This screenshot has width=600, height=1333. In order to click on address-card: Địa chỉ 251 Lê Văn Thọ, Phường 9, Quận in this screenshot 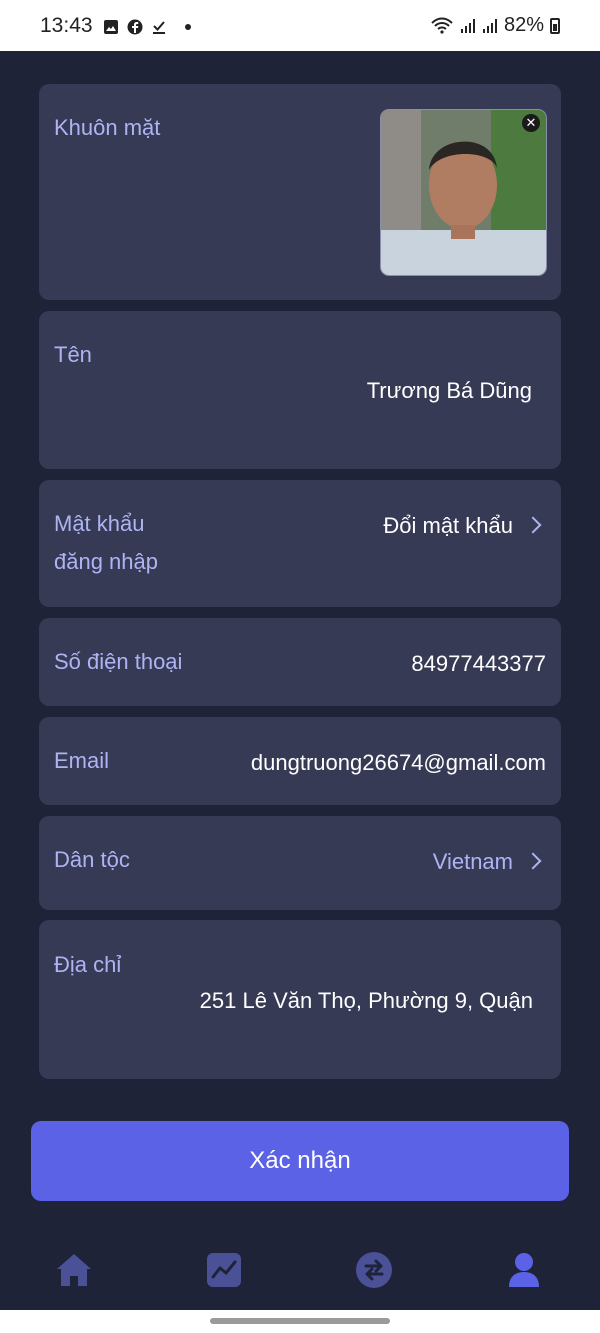, I will do `click(300, 999)`.